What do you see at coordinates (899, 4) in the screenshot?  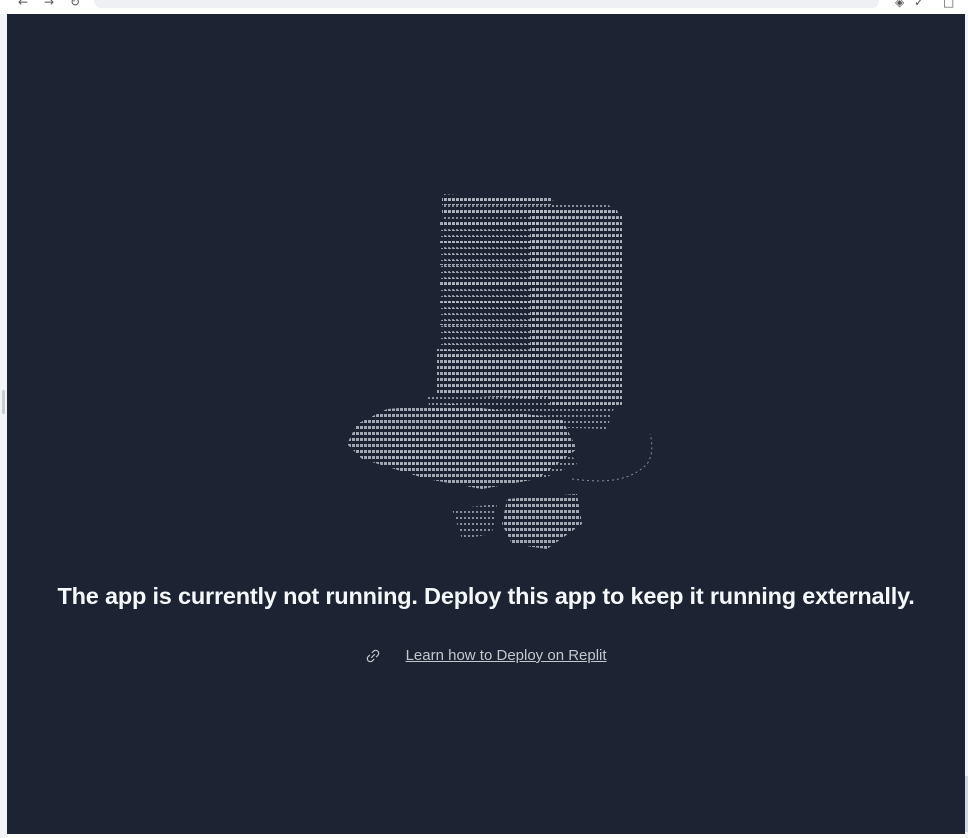 I see `extension-icon: ◈` at bounding box center [899, 4].